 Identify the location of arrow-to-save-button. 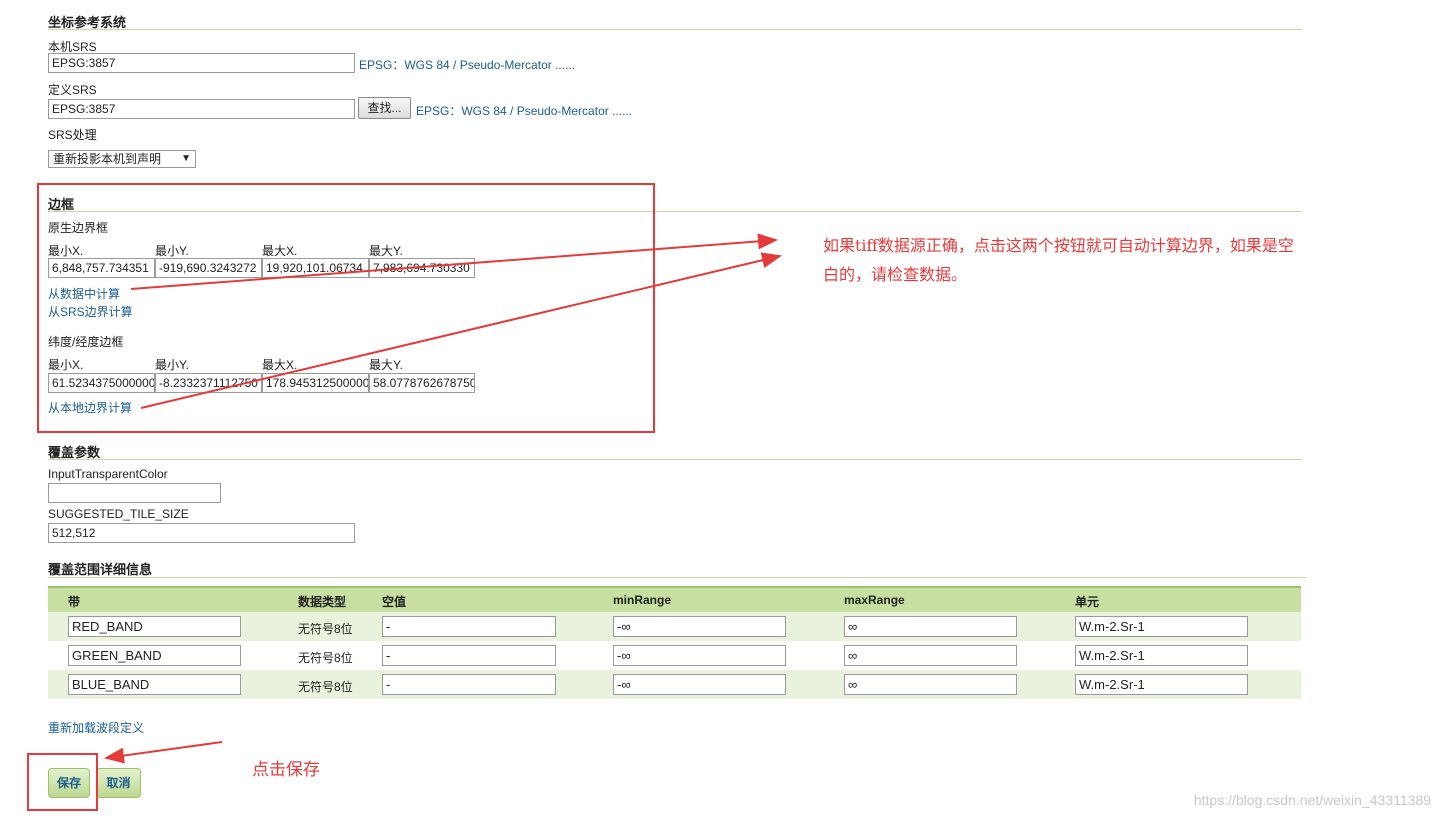
(163, 752).